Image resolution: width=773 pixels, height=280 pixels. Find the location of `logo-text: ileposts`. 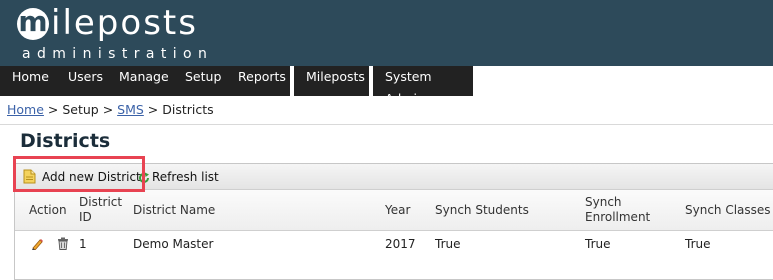

logo-text: ileposts is located at coordinates (124, 23).